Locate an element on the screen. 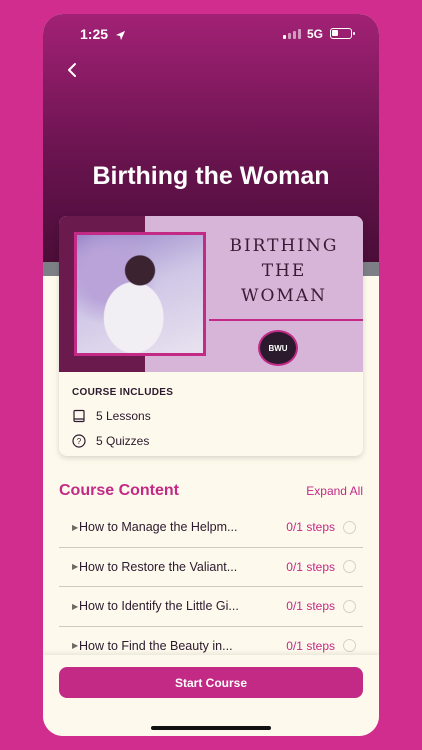 This screenshot has width=422, height=750. includes-item-lessons: 5 Lessons is located at coordinates (122, 416).